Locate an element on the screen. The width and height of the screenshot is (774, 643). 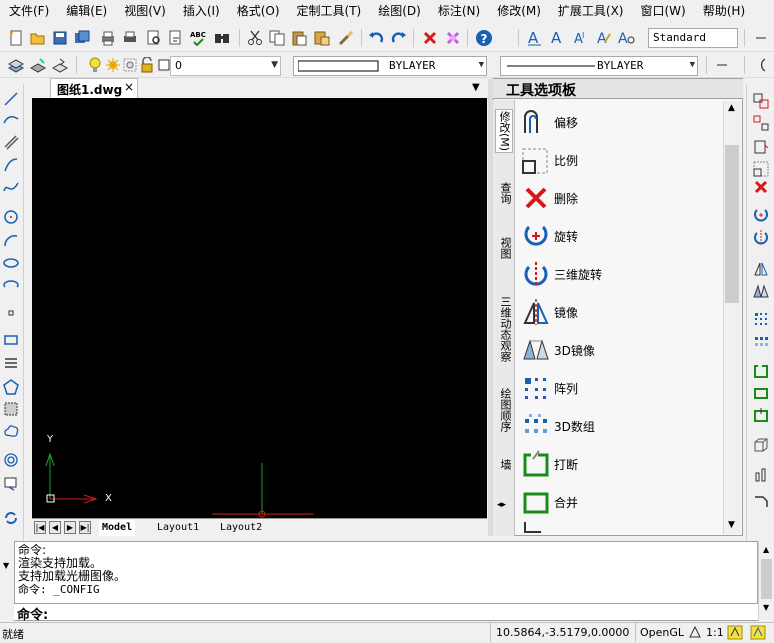
save-icon is located at coordinates (60, 38).